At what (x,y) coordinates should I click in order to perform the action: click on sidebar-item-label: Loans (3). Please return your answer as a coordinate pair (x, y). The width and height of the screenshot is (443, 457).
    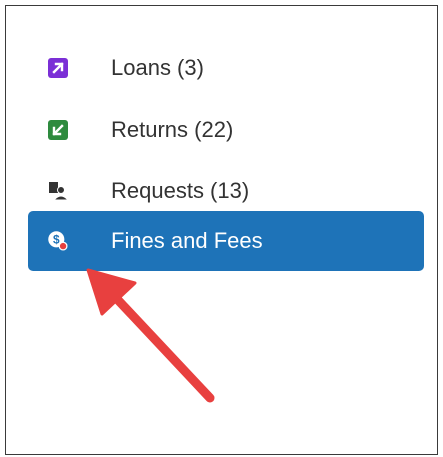
    Looking at the image, I should click on (157, 67).